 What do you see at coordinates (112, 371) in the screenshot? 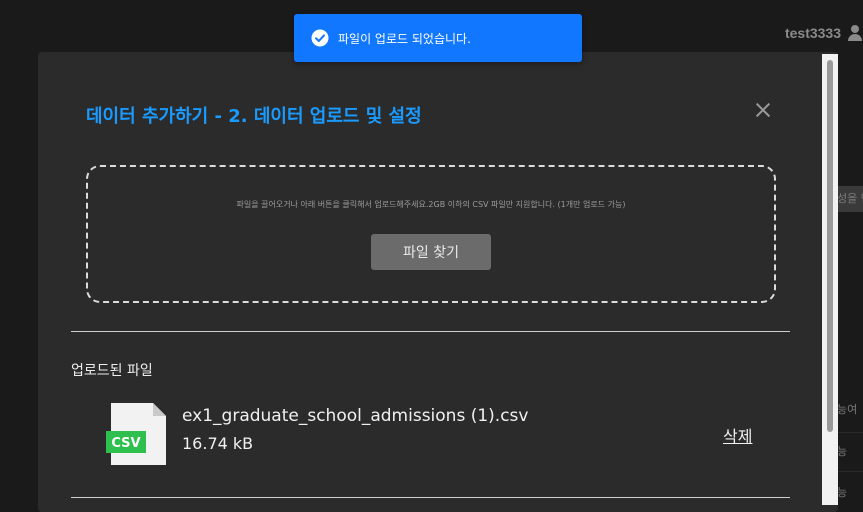
I see `uploaded-files-label: 업로드된 파일` at bounding box center [112, 371].